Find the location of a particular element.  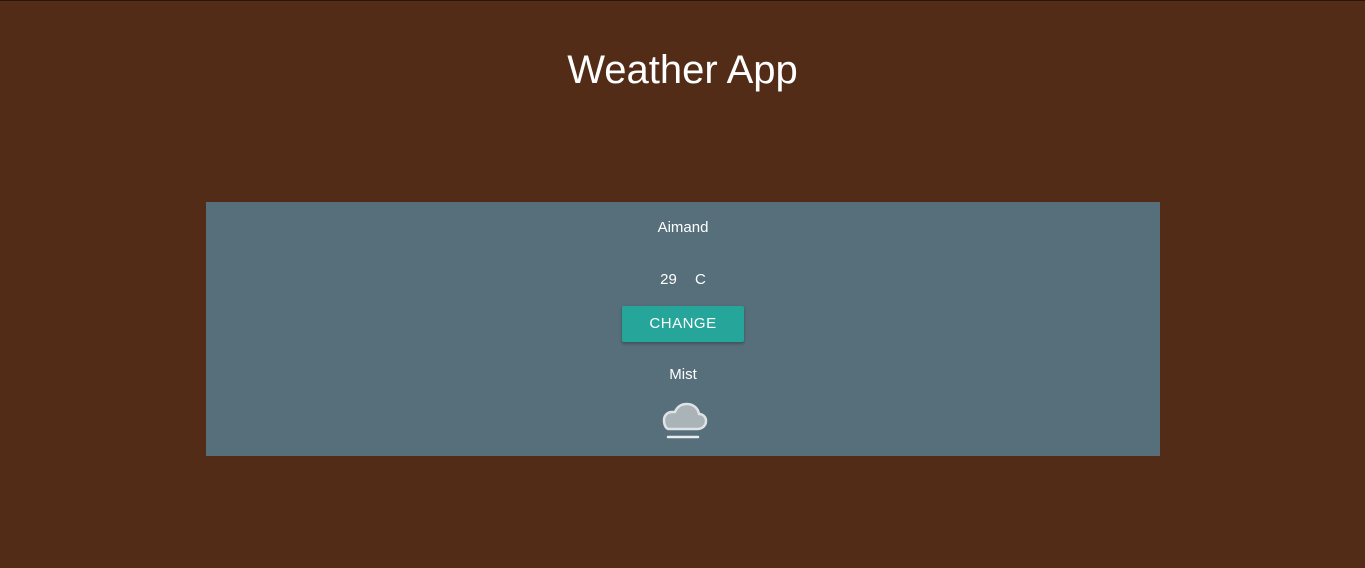

temperature-value: 29 is located at coordinates (668, 279).